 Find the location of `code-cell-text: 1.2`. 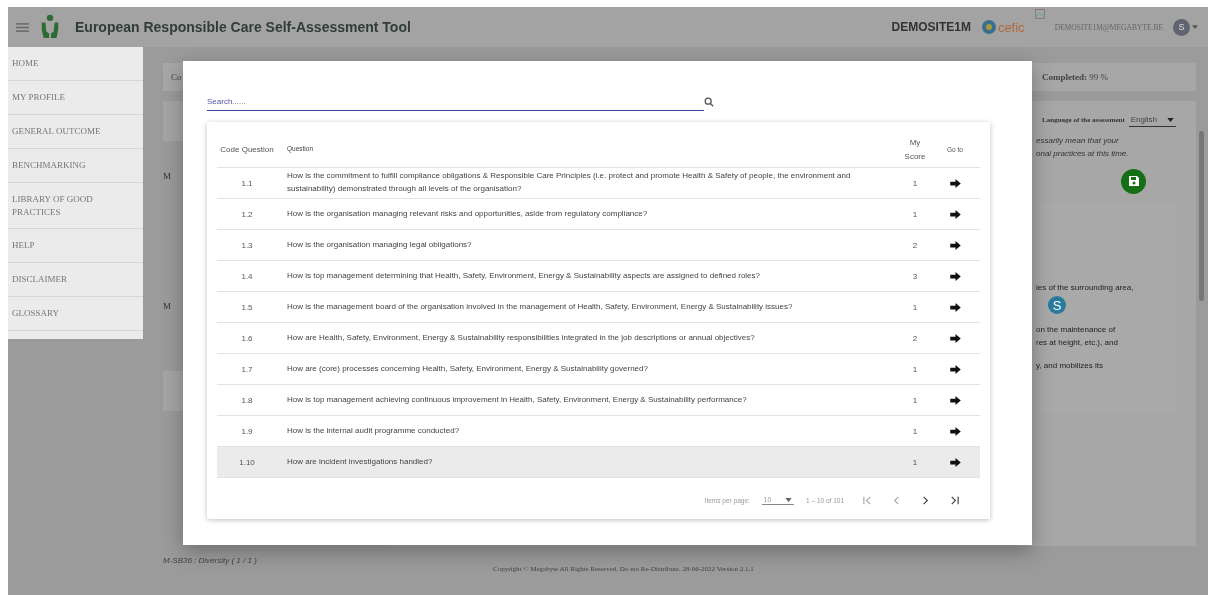

code-cell-text: 1.2 is located at coordinates (247, 214).